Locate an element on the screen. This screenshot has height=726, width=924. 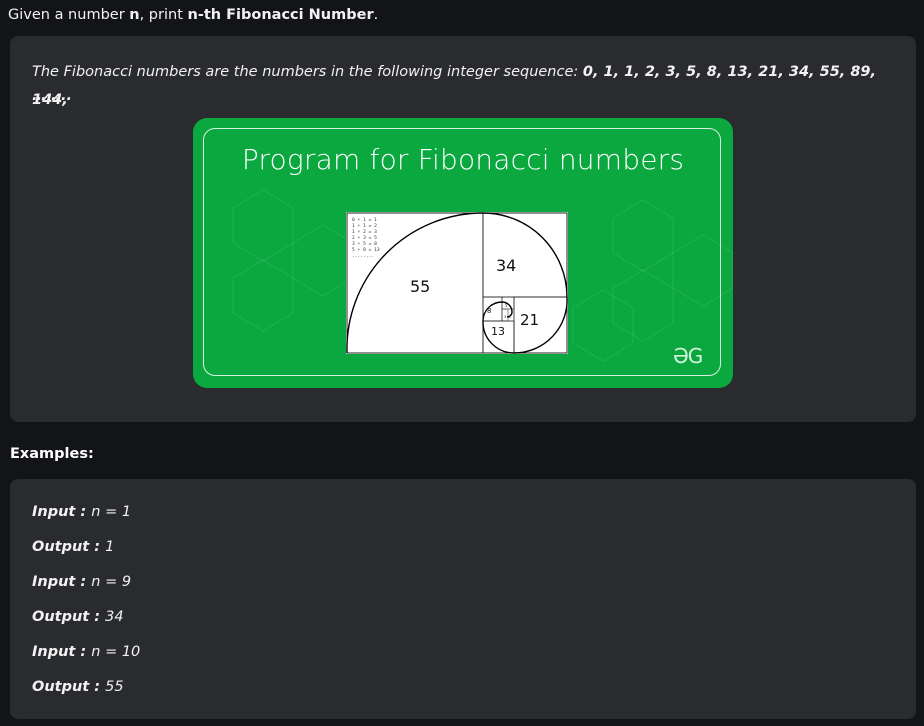
equation-1: 0 + 1 = 1 is located at coordinates (364, 220).